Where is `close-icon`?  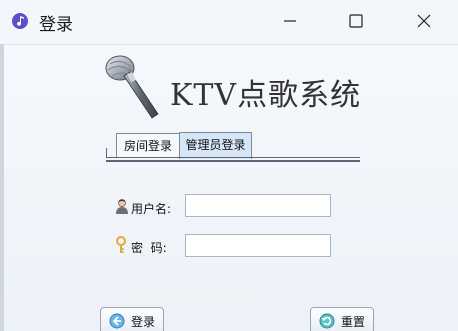
close-icon is located at coordinates (424, 21).